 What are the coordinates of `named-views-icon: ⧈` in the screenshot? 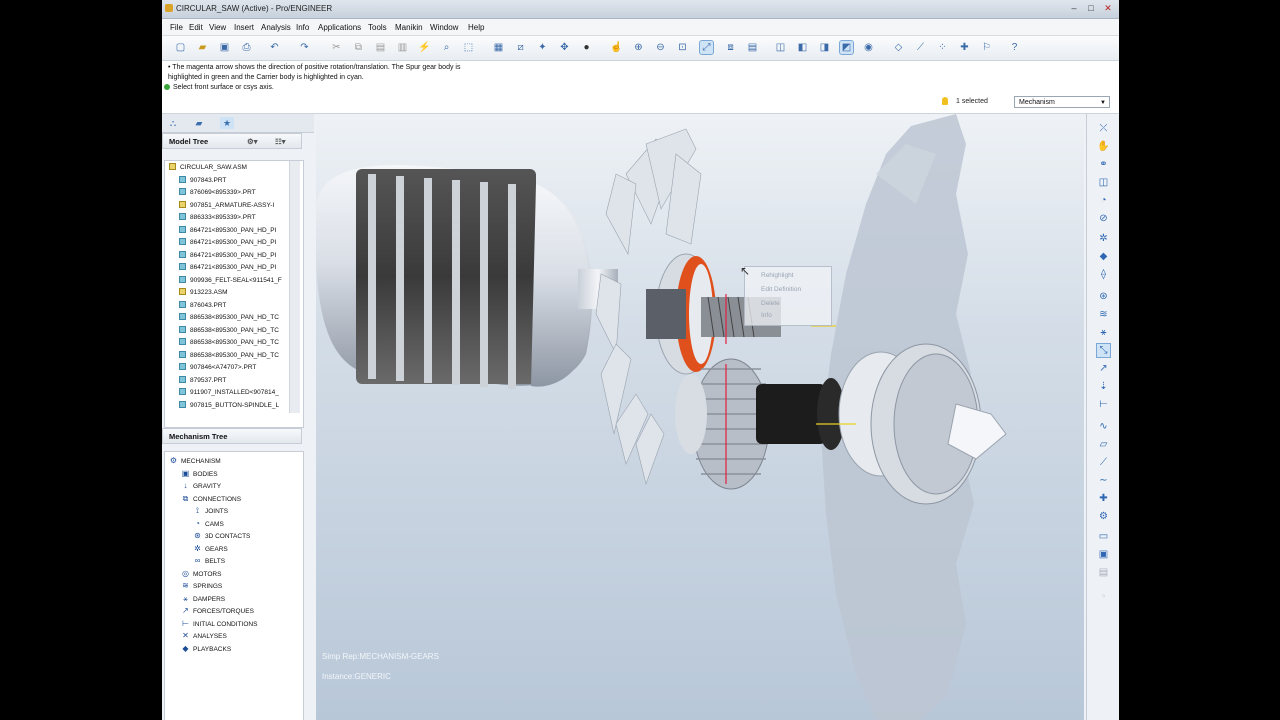 It's located at (730, 47).